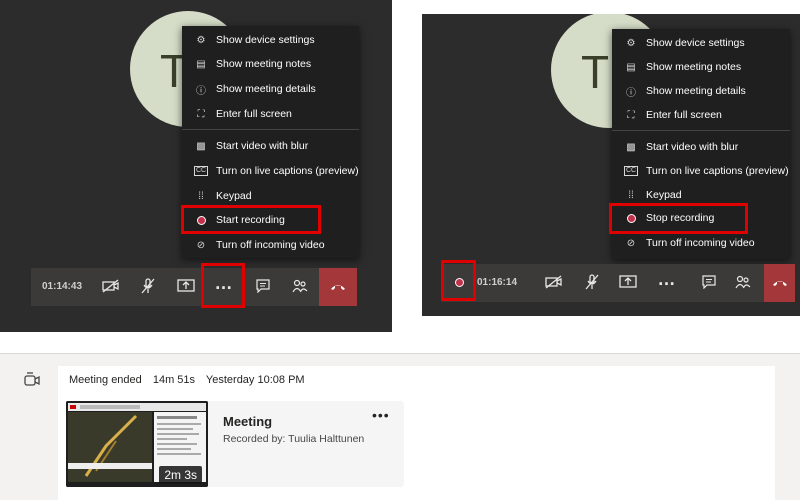  What do you see at coordinates (248, 421) in the screenshot?
I see `recording-title: Meeting` at bounding box center [248, 421].